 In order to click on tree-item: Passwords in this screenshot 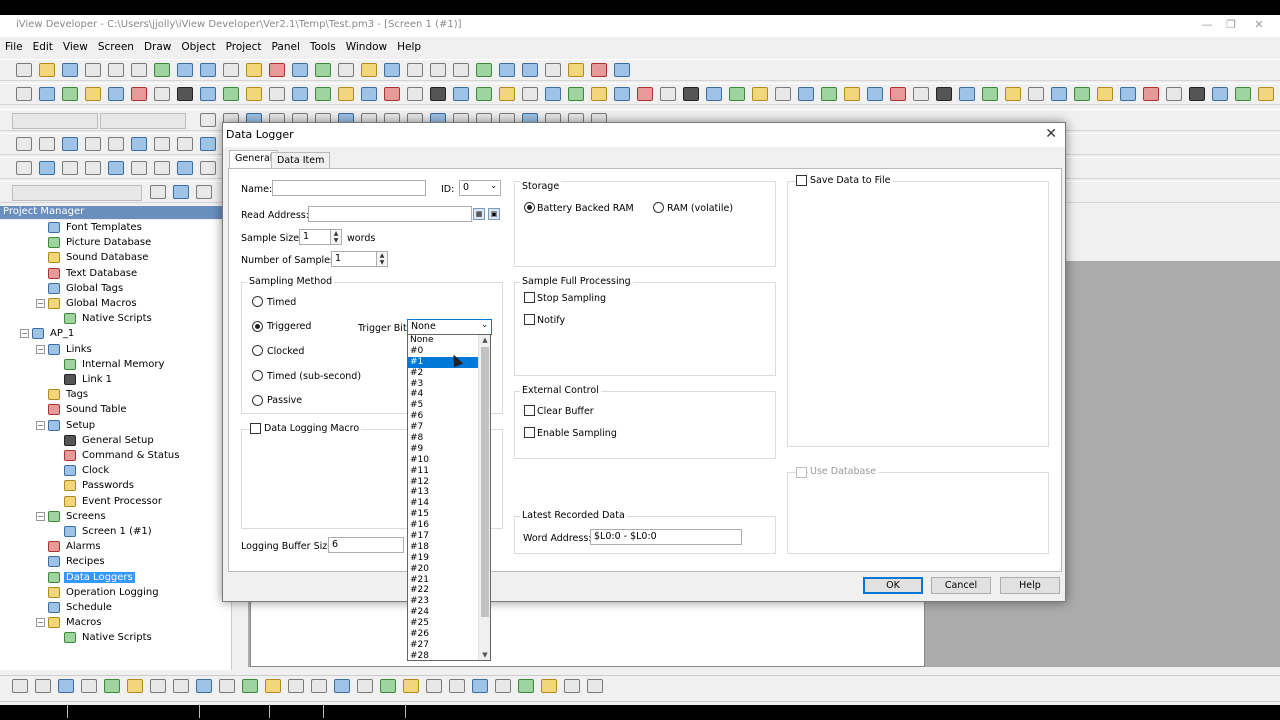, I will do `click(94, 485)`.